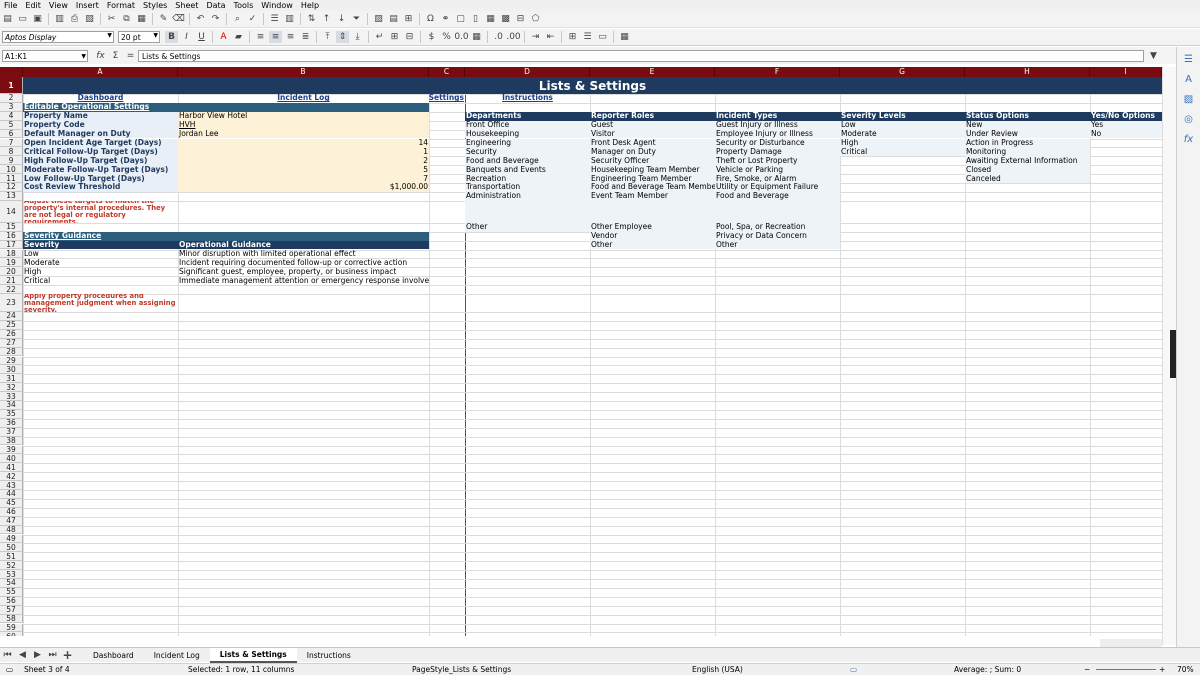 Image resolution: width=1200 pixels, height=675 pixels. What do you see at coordinates (277, 5) in the screenshot?
I see `menu-window: Window` at bounding box center [277, 5].